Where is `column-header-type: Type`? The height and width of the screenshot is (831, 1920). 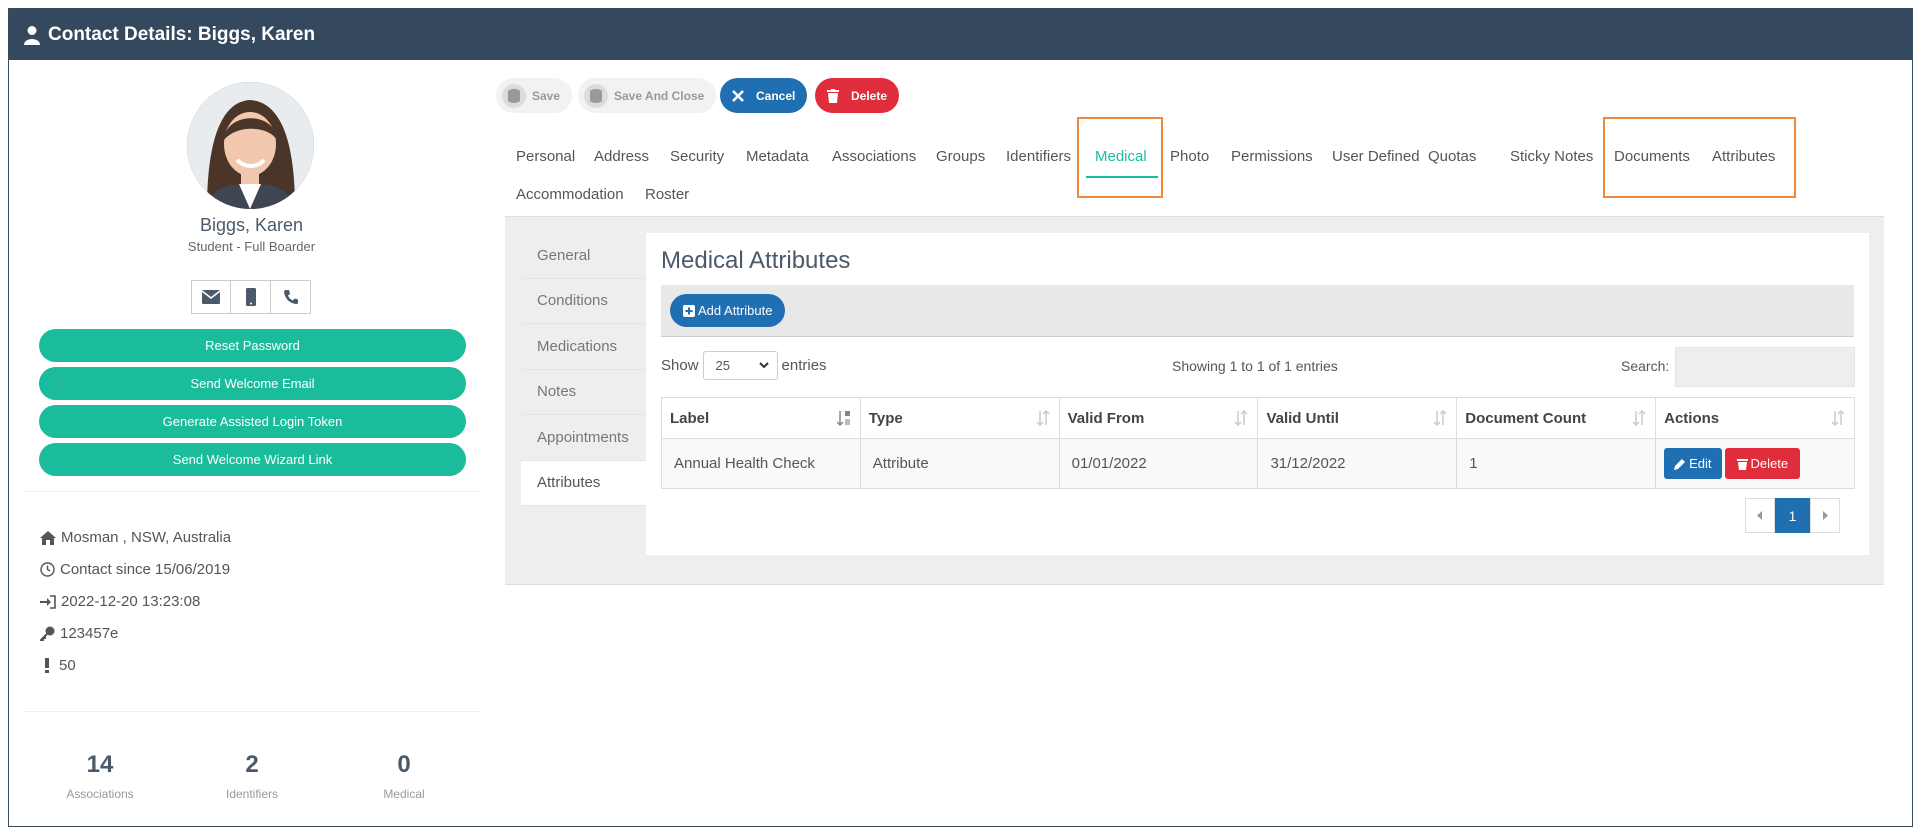 column-header-type: Type is located at coordinates (959, 418).